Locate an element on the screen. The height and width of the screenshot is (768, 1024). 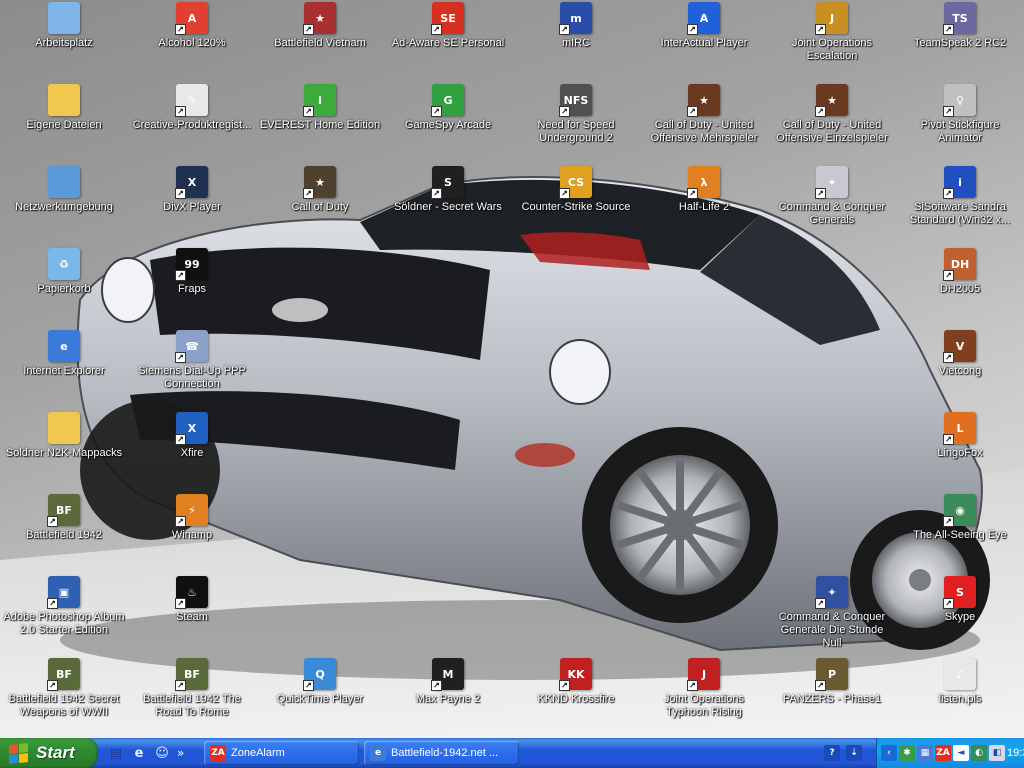
desktop-icon: DH ↗ DH2005 is located at coordinates (960, 287).